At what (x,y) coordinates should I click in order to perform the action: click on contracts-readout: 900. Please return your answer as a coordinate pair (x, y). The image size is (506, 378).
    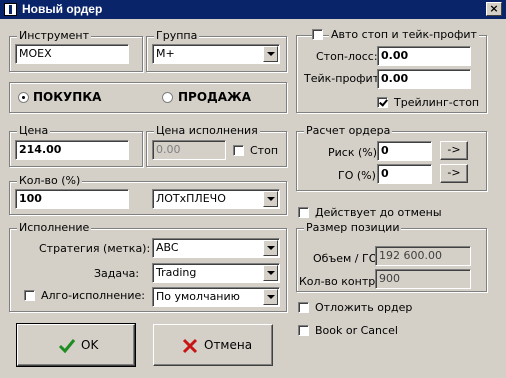
    Looking at the image, I should click on (423, 279).